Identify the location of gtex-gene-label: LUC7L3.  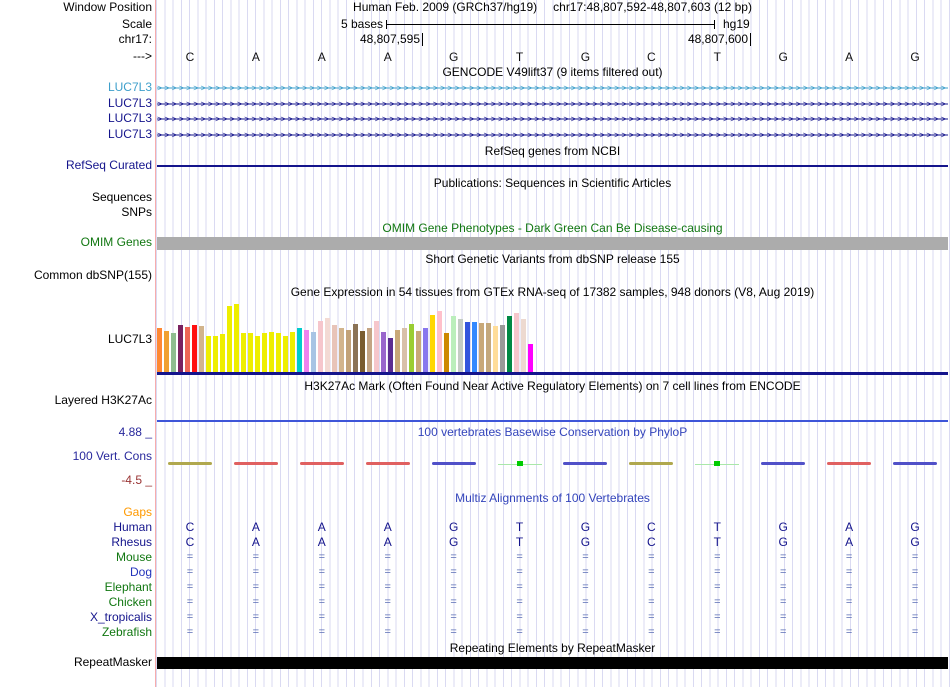
(130, 339).